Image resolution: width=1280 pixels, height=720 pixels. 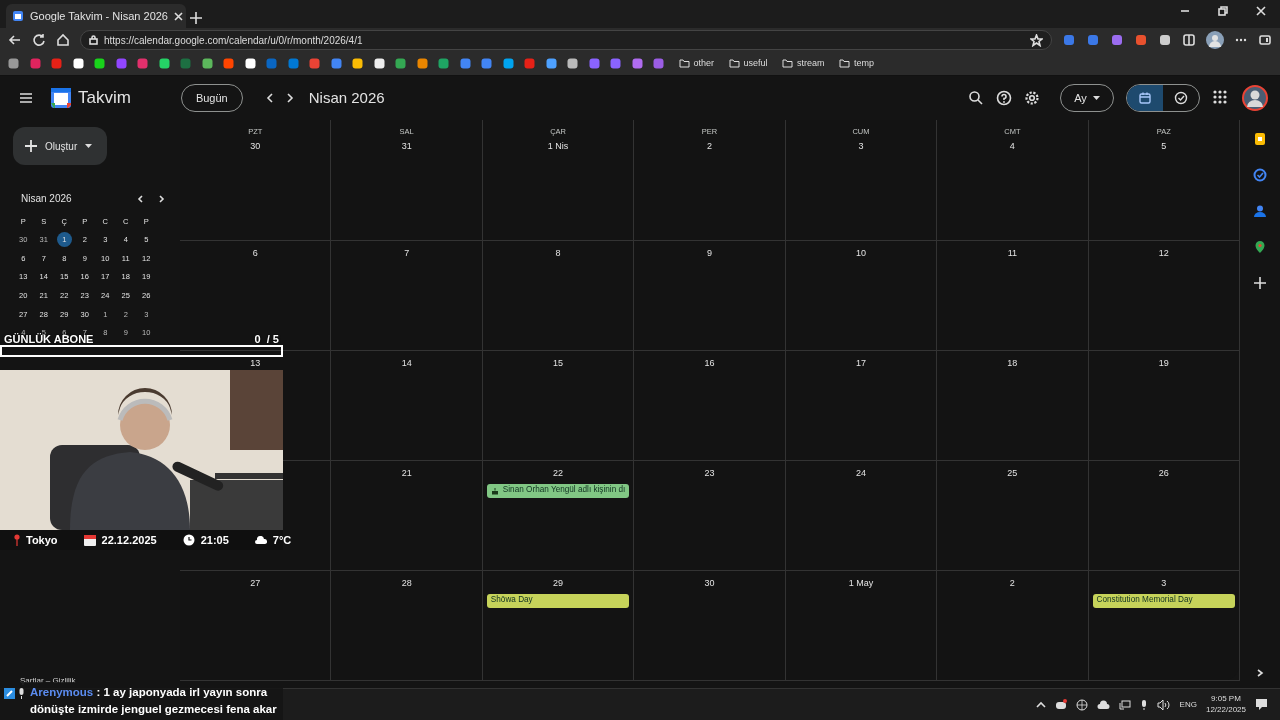 I want to click on bookmark-folder: stream, so click(x=803, y=63).